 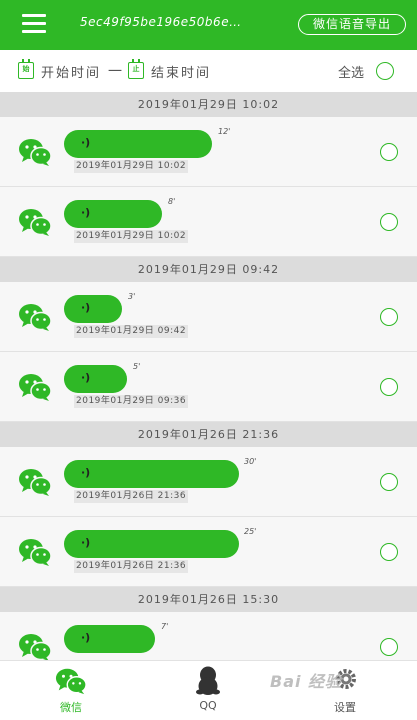 What do you see at coordinates (131, 401) in the screenshot?
I see `message-timestamp: 2019年01月29日 09:36` at bounding box center [131, 401].